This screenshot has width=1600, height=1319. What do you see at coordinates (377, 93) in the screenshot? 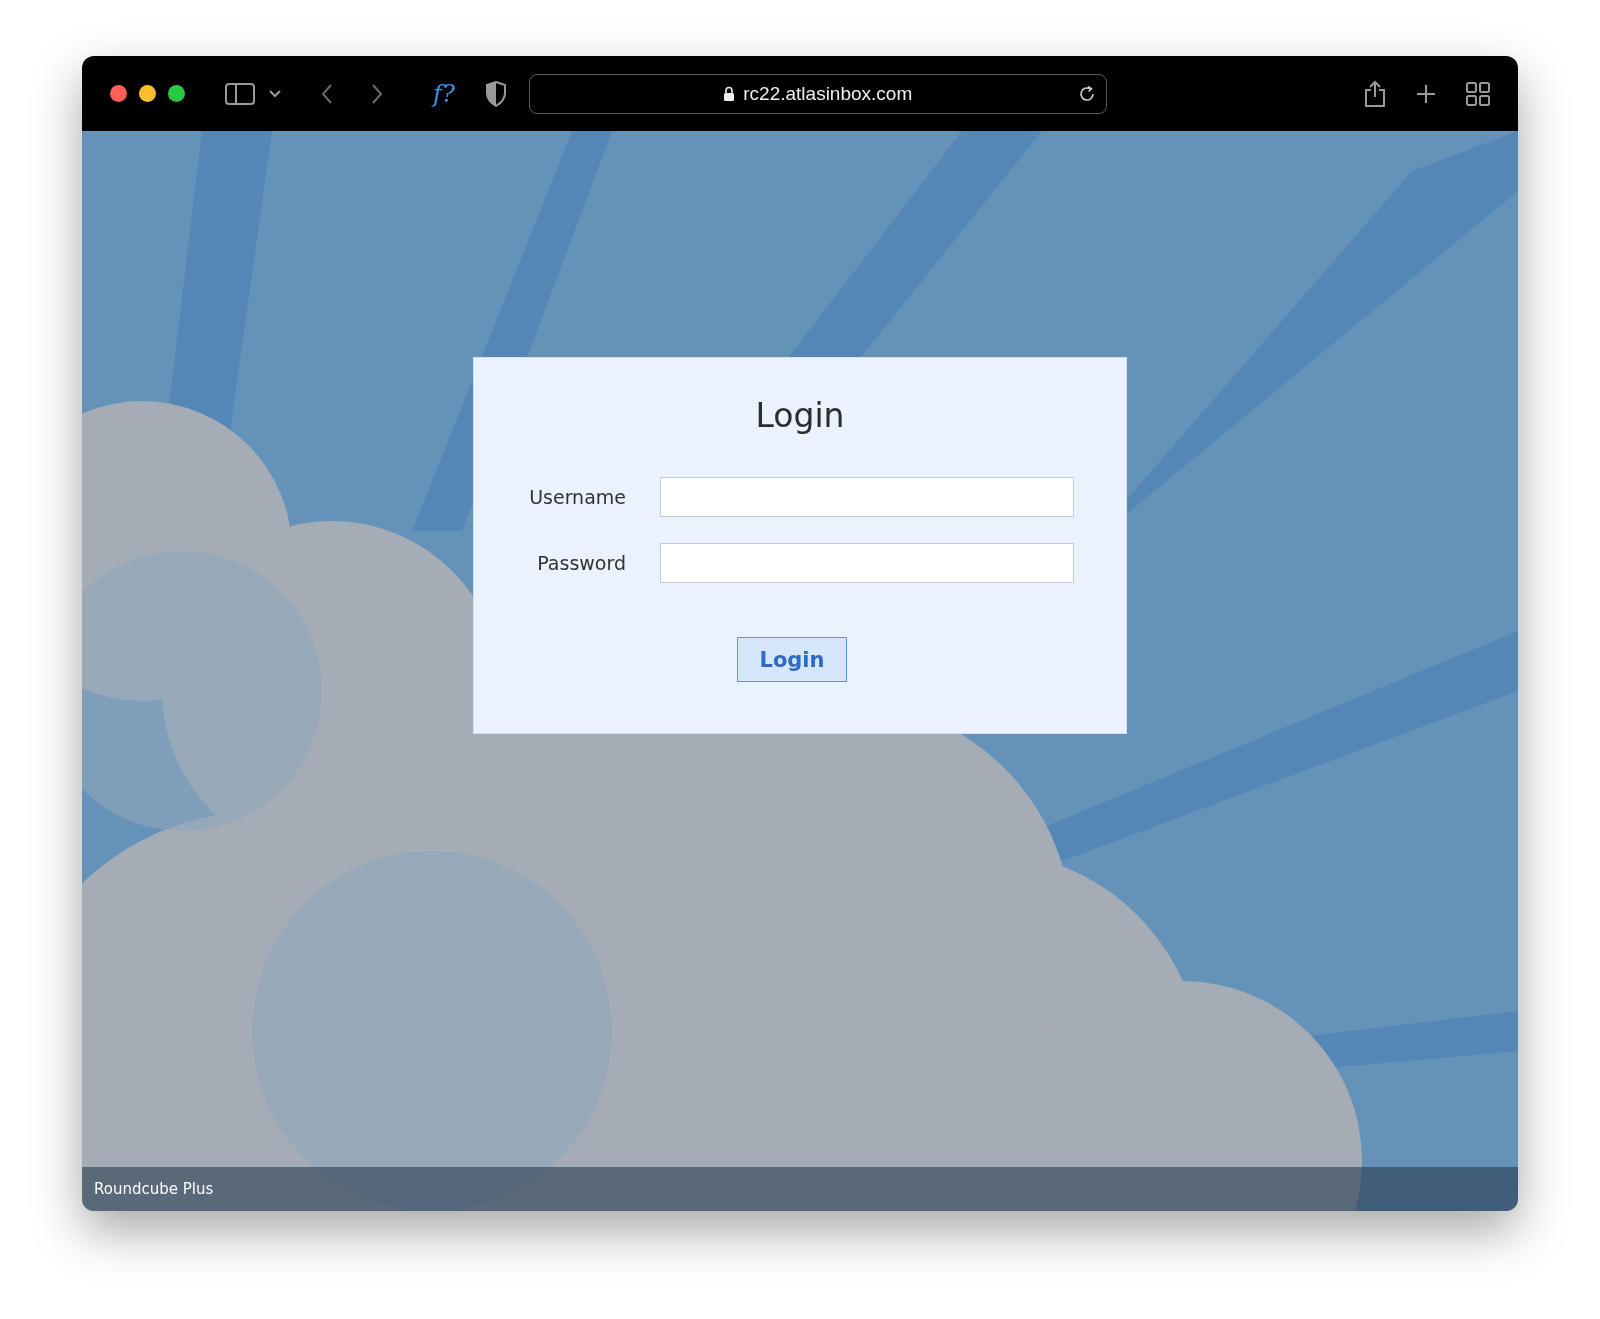
I see `forward-icon` at bounding box center [377, 93].